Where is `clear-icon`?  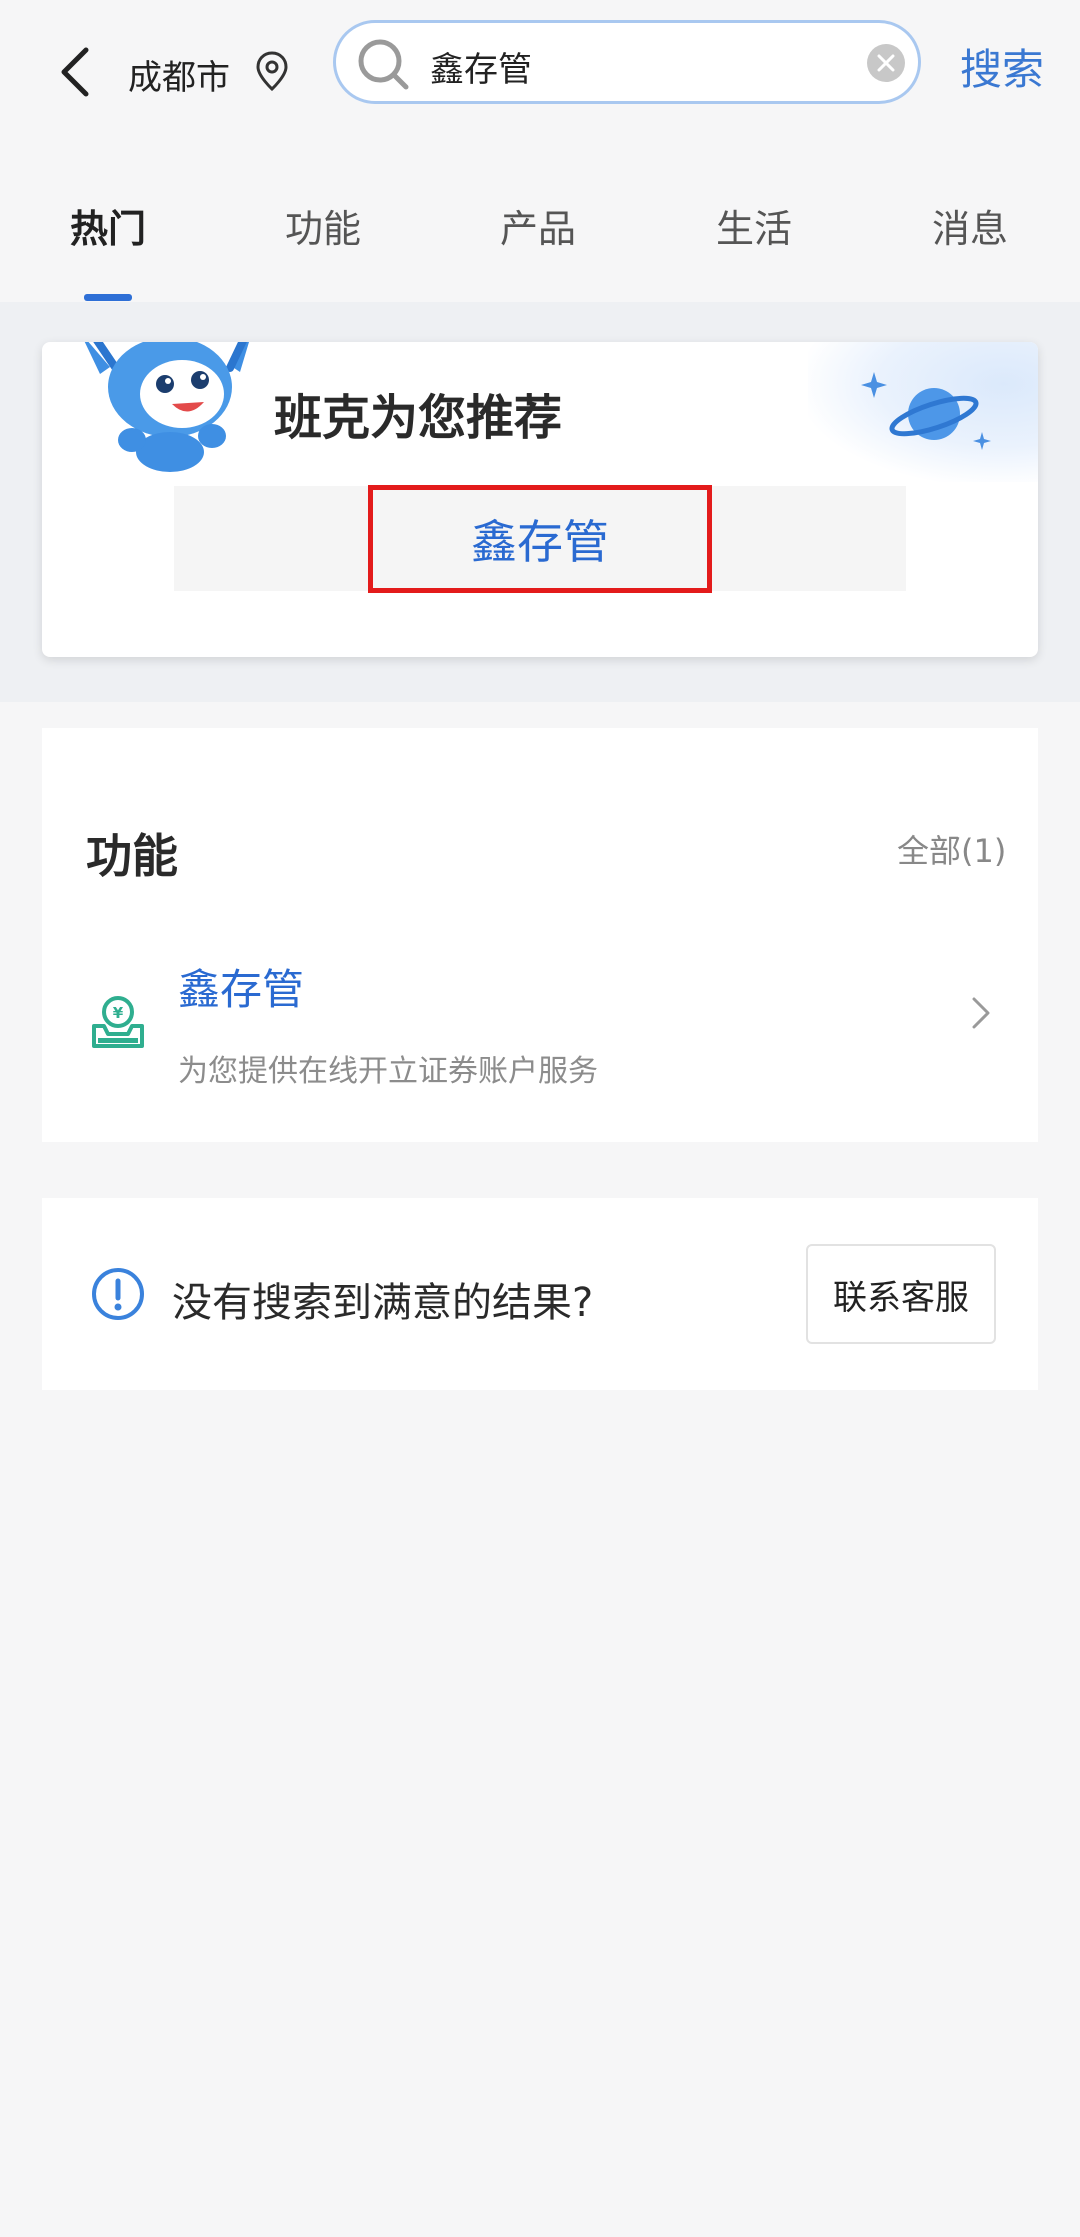
clear-icon is located at coordinates (886, 63).